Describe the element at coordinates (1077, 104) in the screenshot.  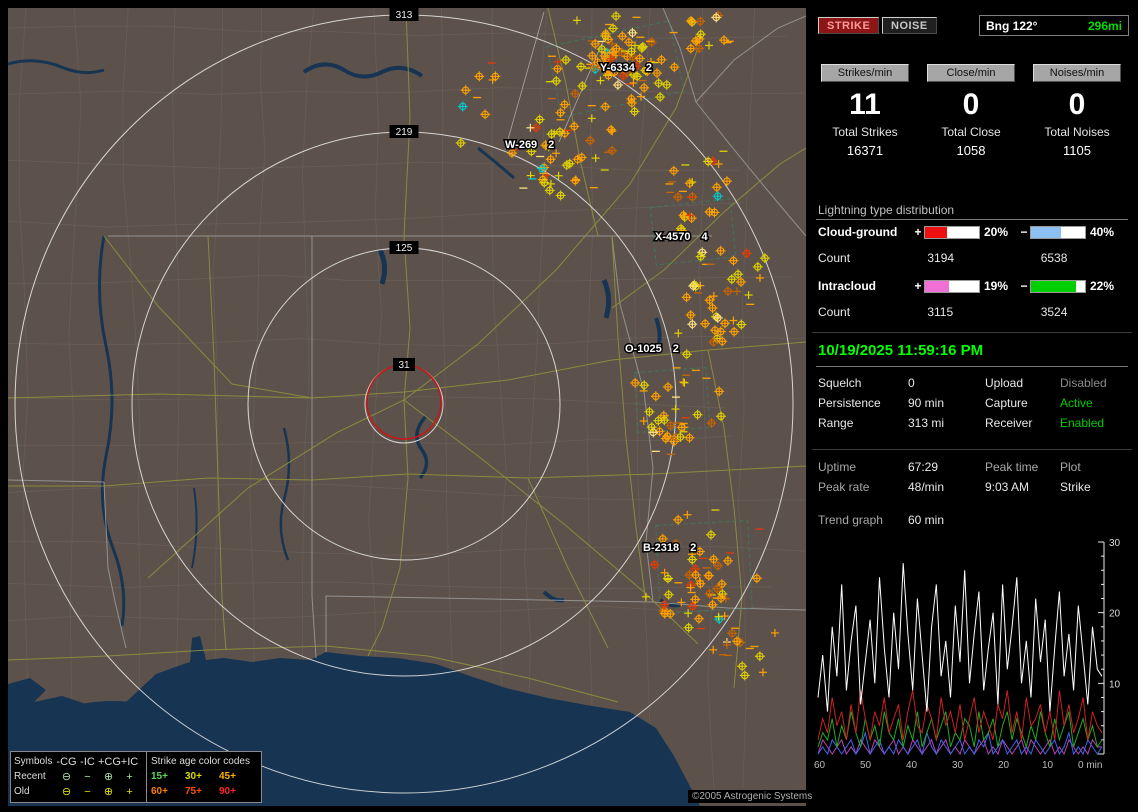
I see `noises-per-min-value: 0` at that location.